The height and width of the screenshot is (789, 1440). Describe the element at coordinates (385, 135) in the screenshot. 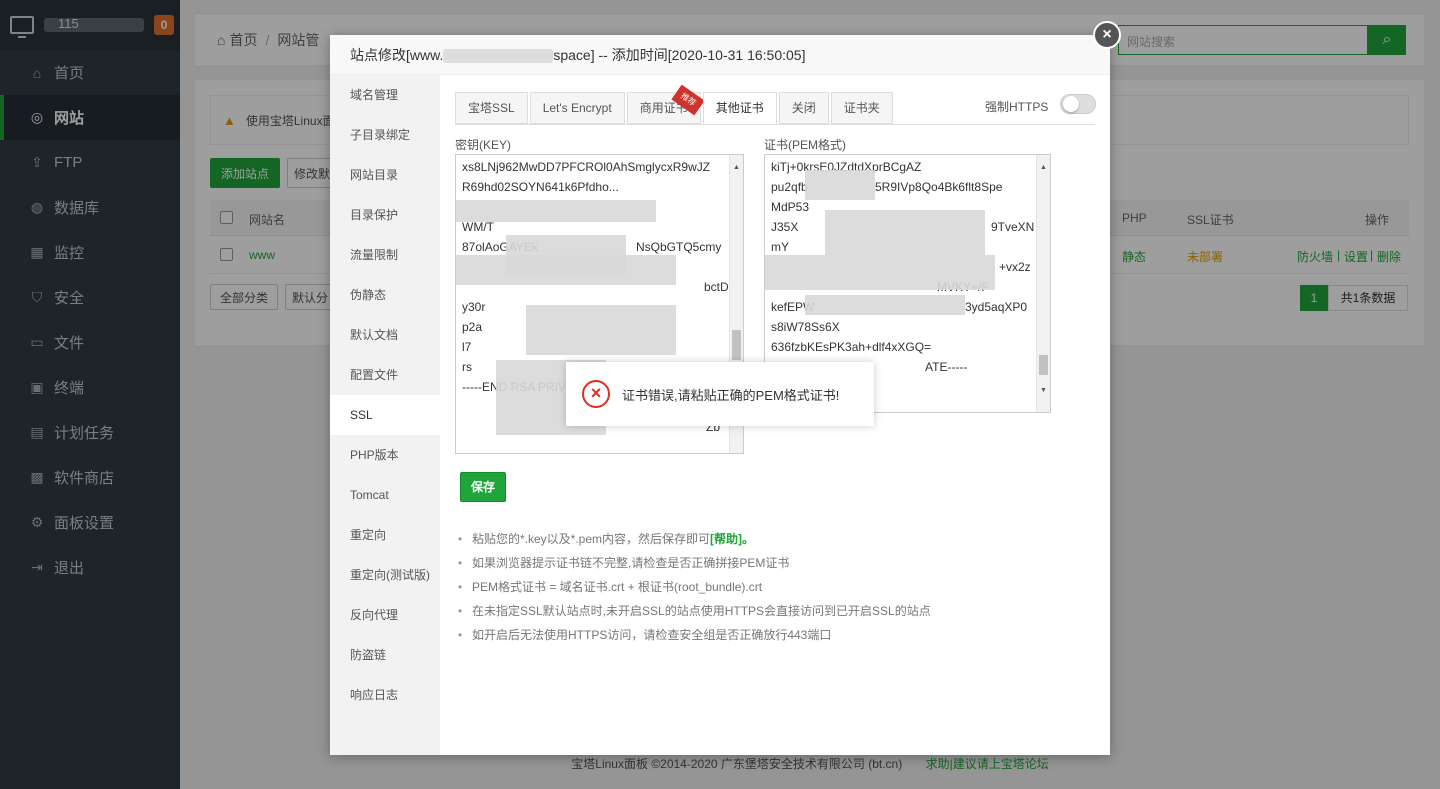

I see `modal-menu-item: 子目录绑定` at that location.